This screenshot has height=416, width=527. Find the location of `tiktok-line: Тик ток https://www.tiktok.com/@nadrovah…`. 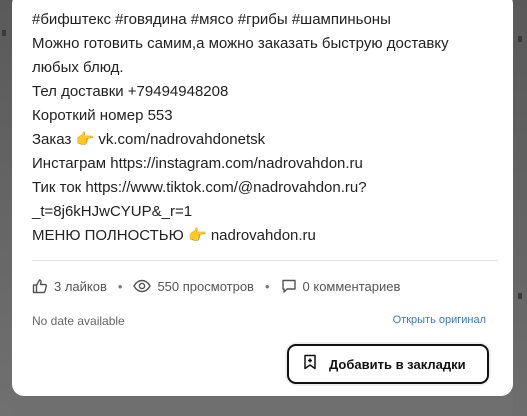

tiktok-line: Тик ток https://www.tiktok.com/@nadrovah… is located at coordinates (267, 188).